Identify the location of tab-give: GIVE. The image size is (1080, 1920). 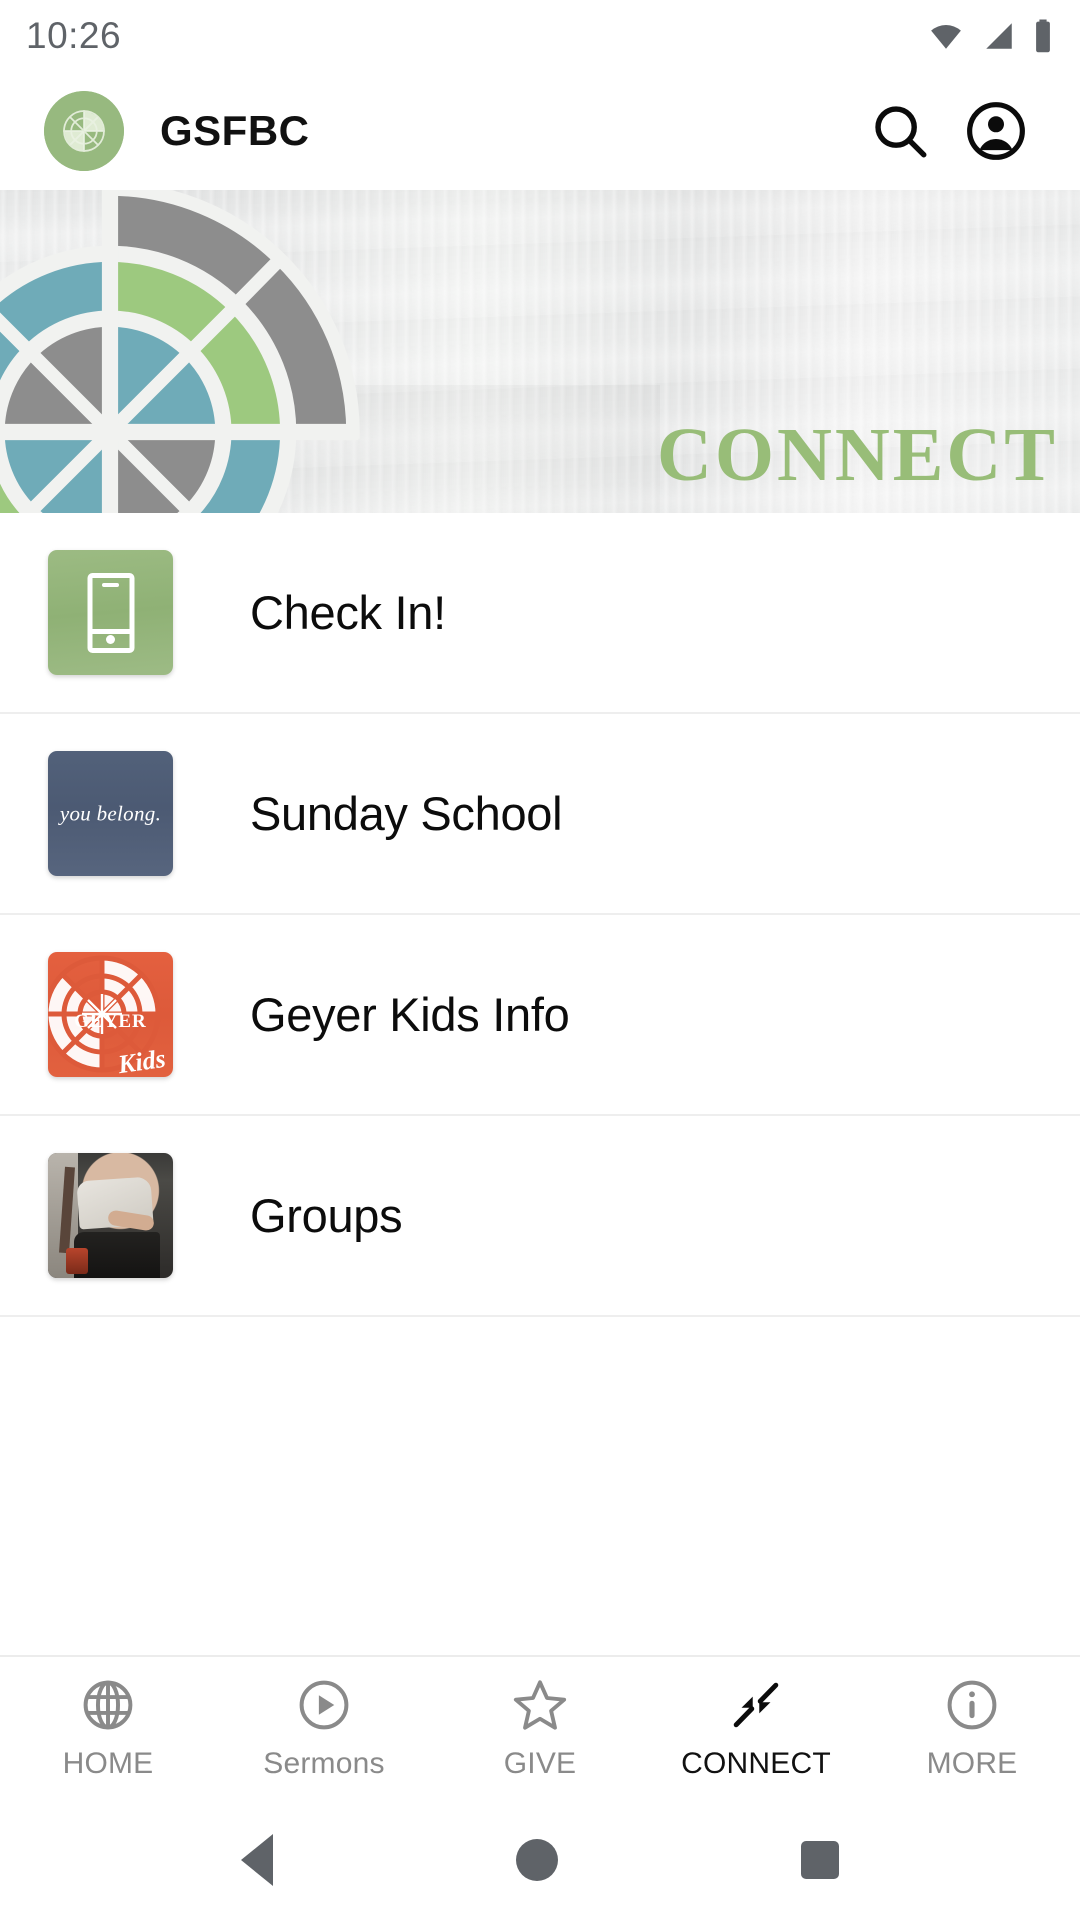
(540, 1729).